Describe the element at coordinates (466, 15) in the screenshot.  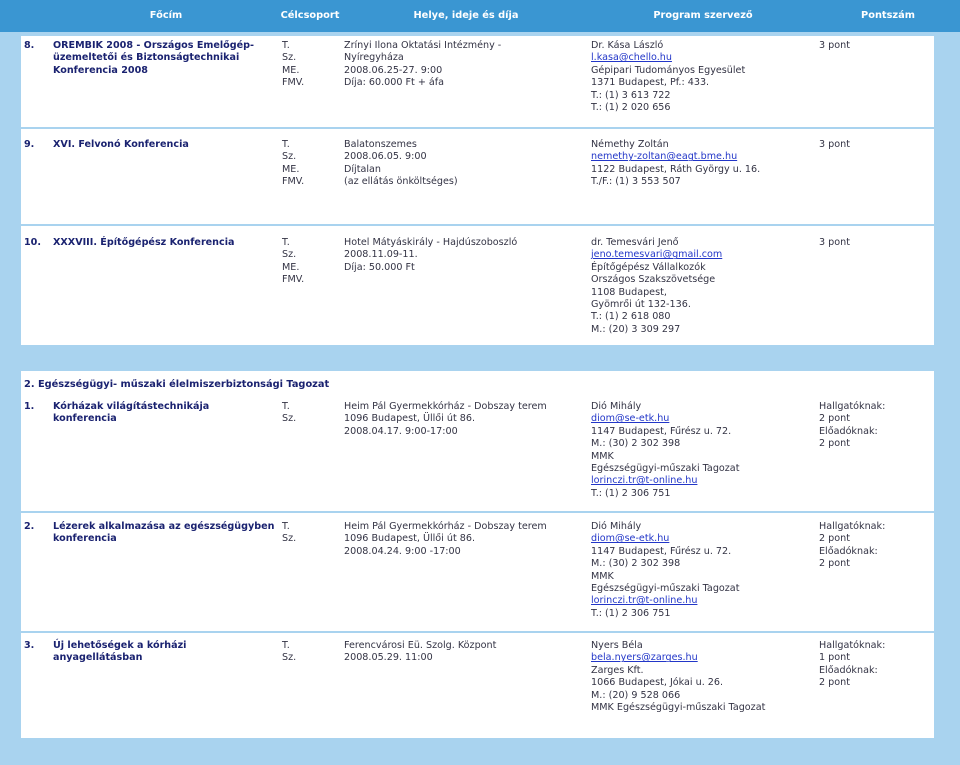
I see `header-col-venue-date-fee: Helye, ideje és díja` at that location.